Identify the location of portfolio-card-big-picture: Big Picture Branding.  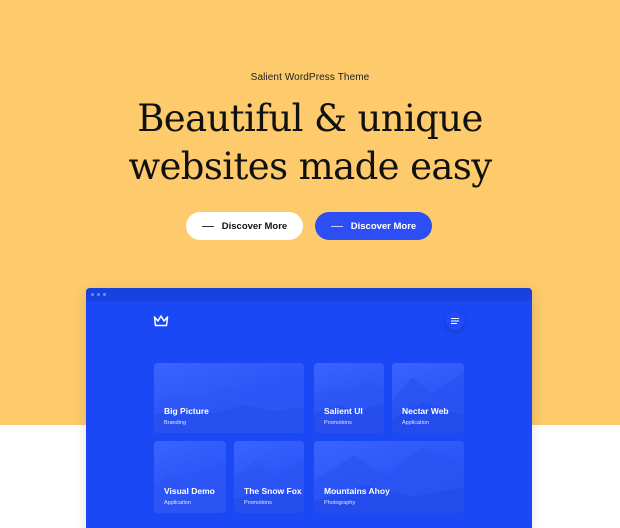
(229, 398).